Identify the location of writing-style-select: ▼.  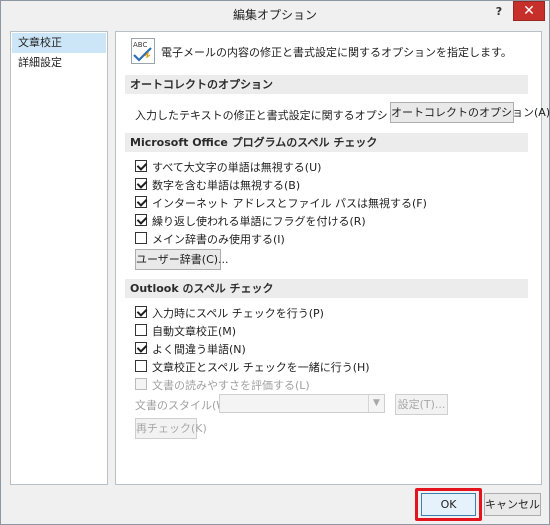
(302, 403).